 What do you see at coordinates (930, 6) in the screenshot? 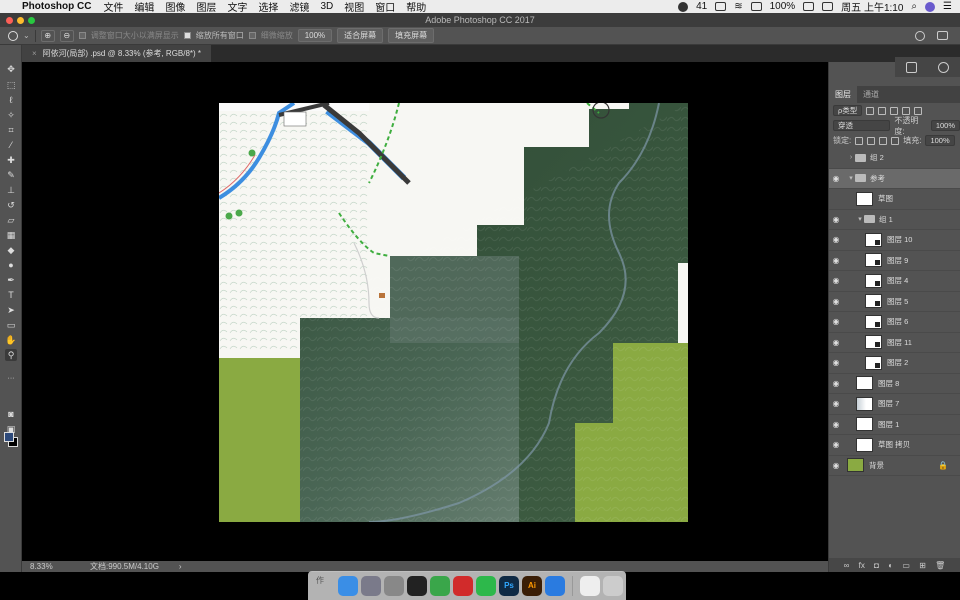
I see `siri-icon` at bounding box center [930, 6].